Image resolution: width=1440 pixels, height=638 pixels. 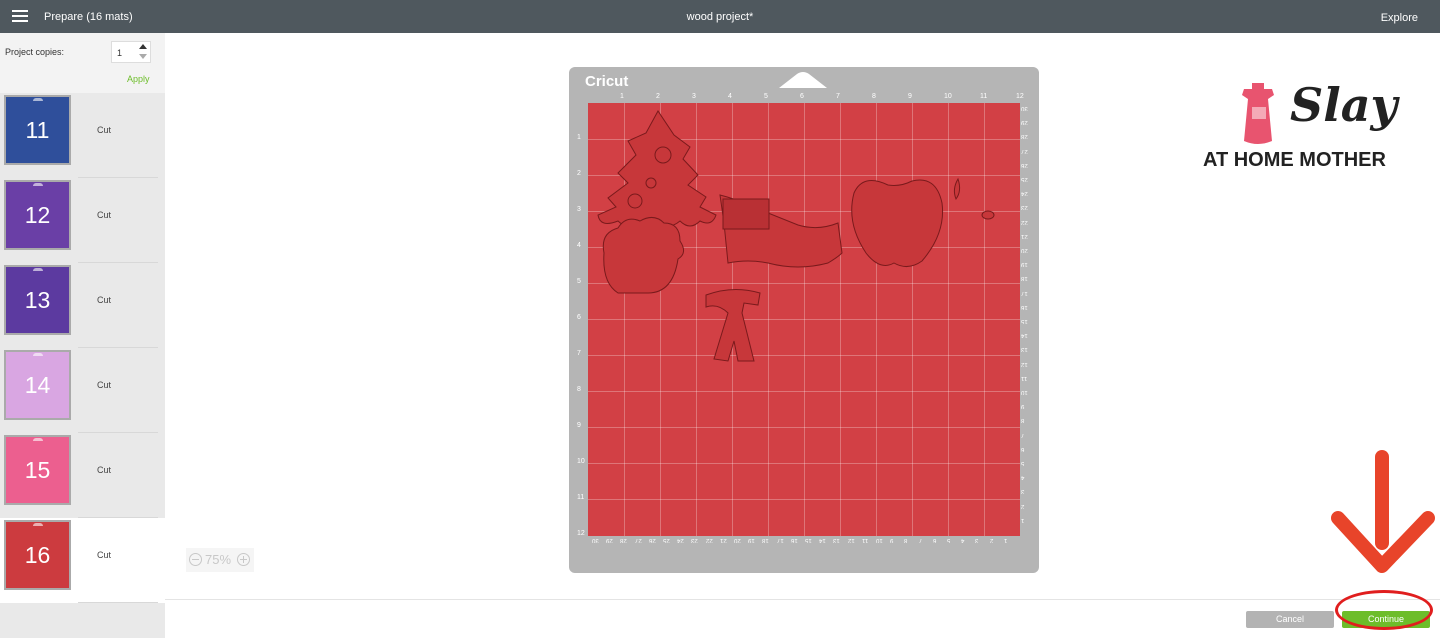 I want to click on project-copies-row: Project copies: 1 Apply, so click(x=82, y=63).